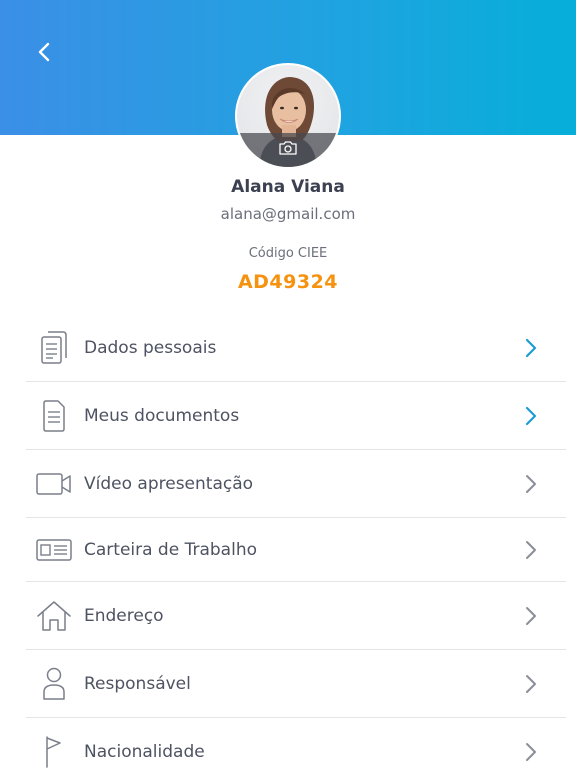 The width and height of the screenshot is (576, 768). Describe the element at coordinates (54, 348) in the screenshot. I see `documents-icon` at that location.